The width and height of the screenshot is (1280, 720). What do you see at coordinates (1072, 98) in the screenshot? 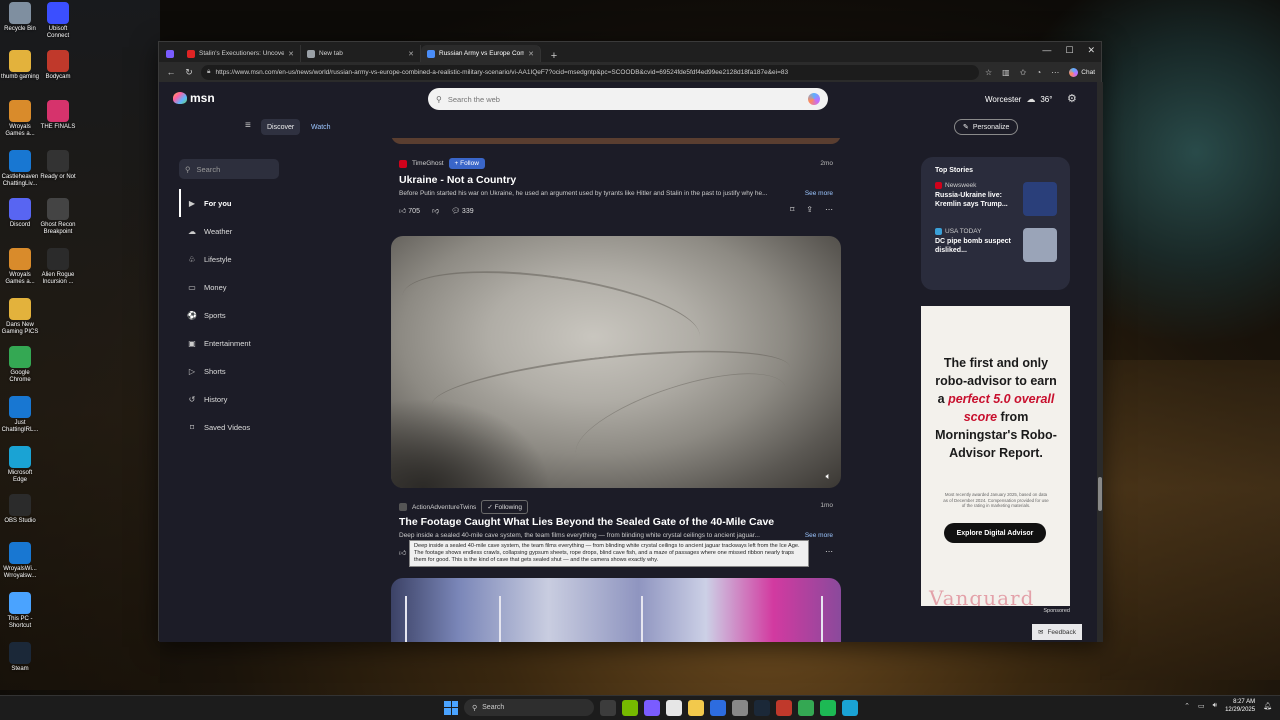
I see `settings-gear-icon: ⚙` at bounding box center [1072, 98].